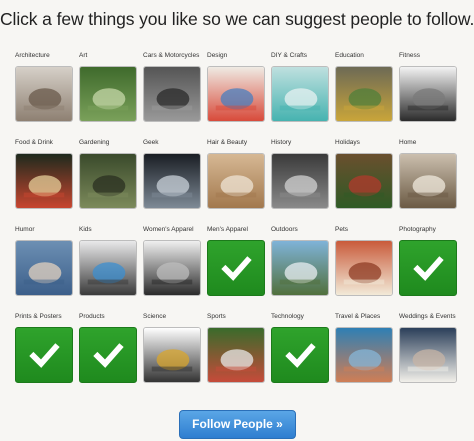 Image resolution: width=474 pixels, height=441 pixels. Describe the element at coordinates (237, 424) in the screenshot. I see `follow-people-button: Follow People »` at that location.